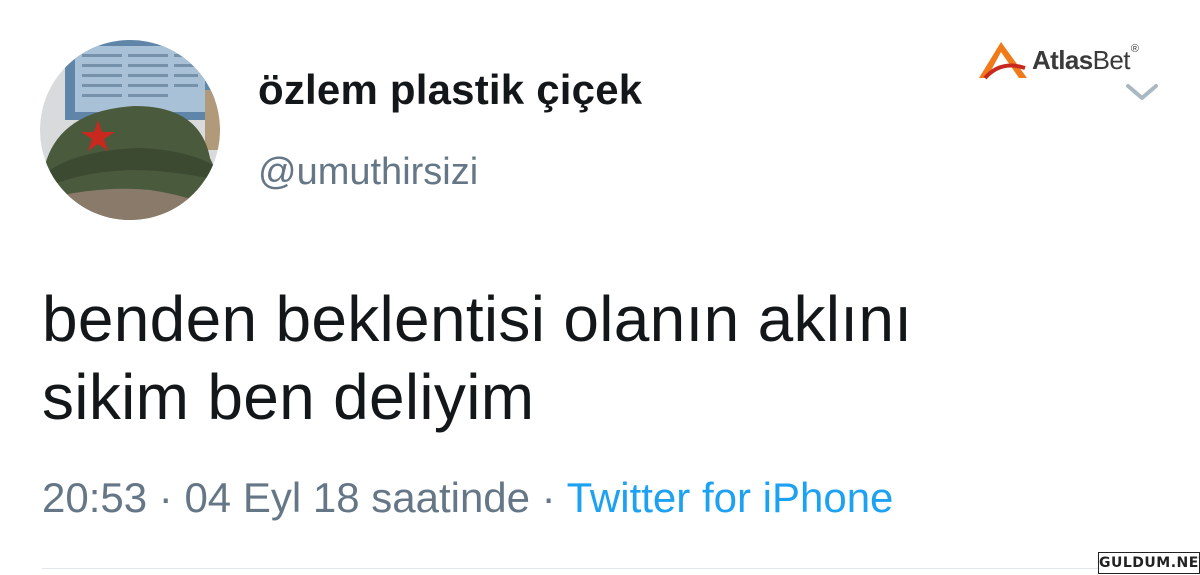 Image resolution: width=1200 pixels, height=575 pixels. I want to click on tweet-text-line: sikim ben deliyim, so click(288, 397).